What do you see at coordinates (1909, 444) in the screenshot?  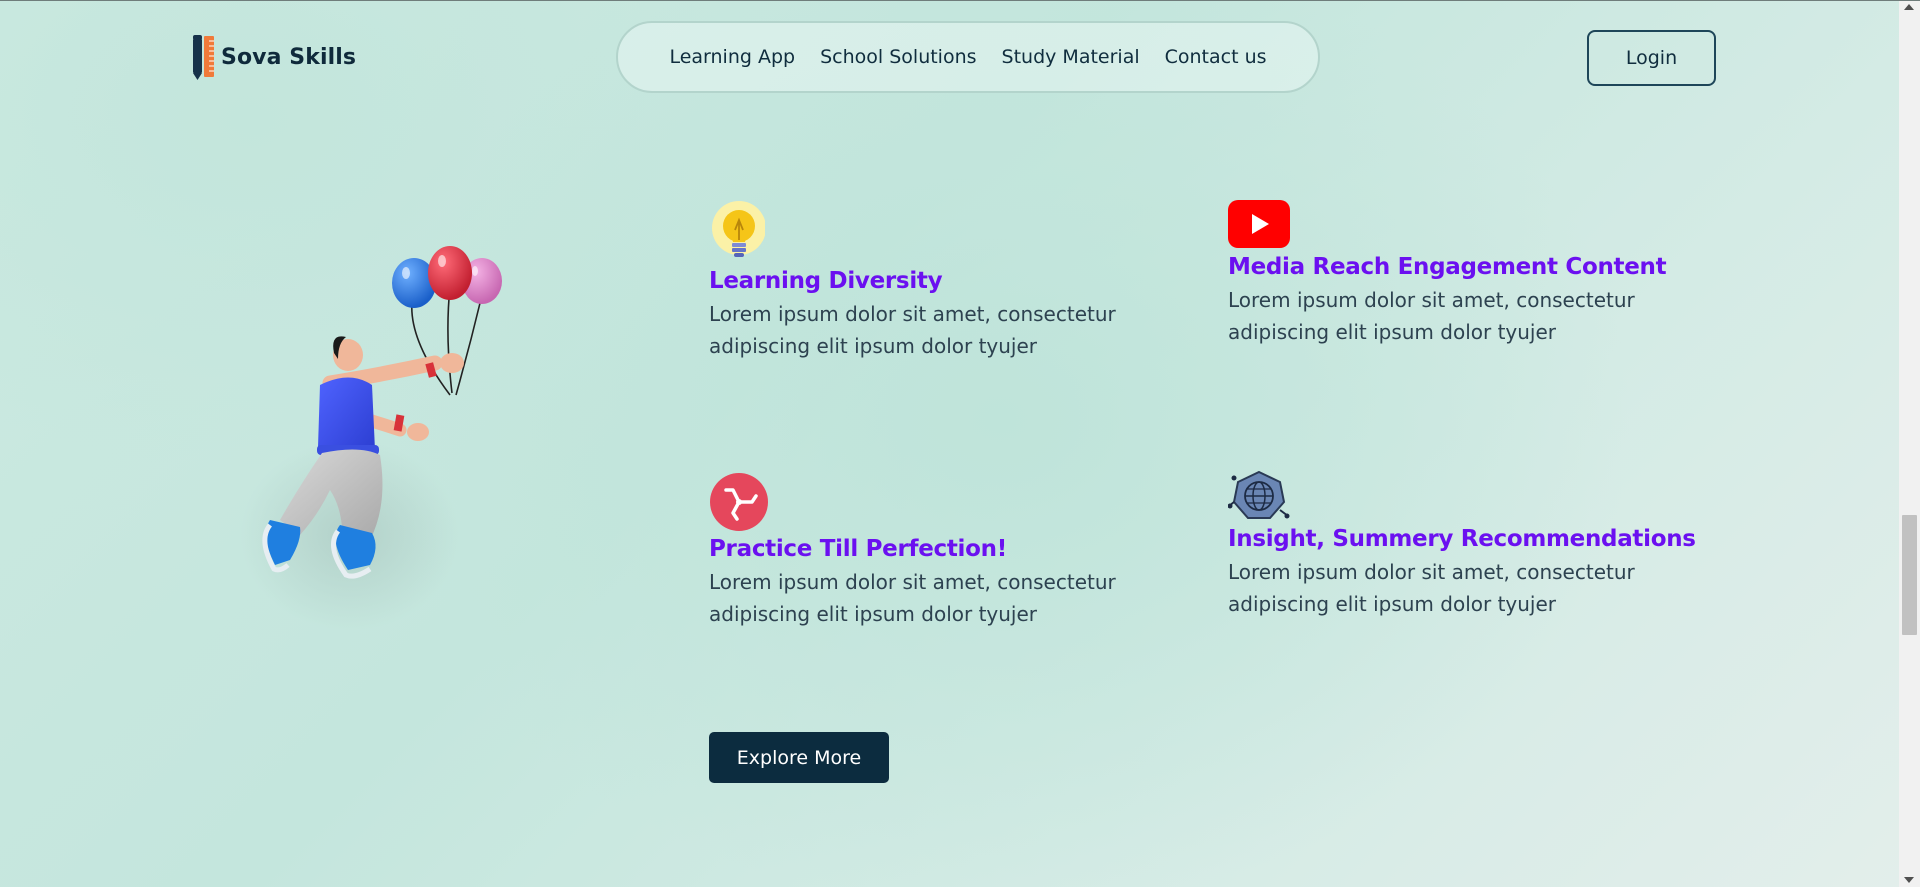 I see `page-scrollbar` at bounding box center [1909, 444].